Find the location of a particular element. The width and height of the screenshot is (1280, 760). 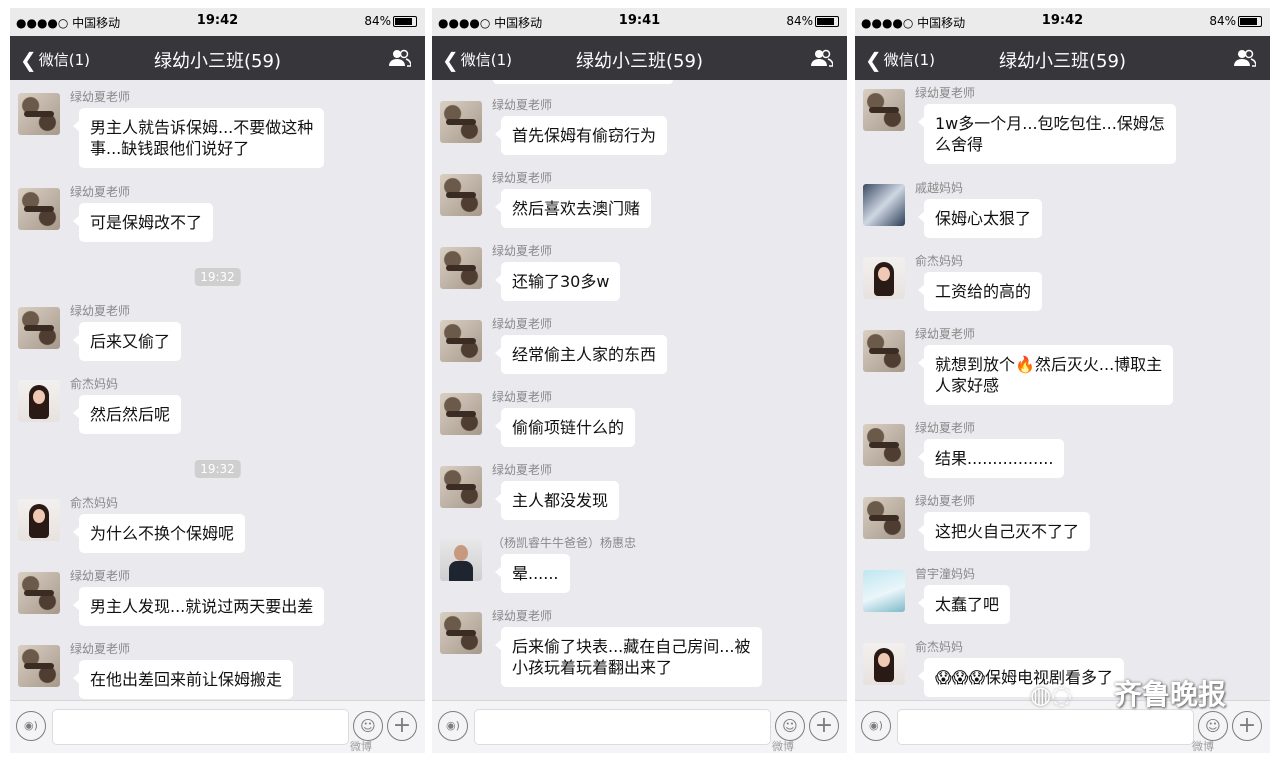

message-bubble: 偷偷项链什么的 is located at coordinates (565, 427).